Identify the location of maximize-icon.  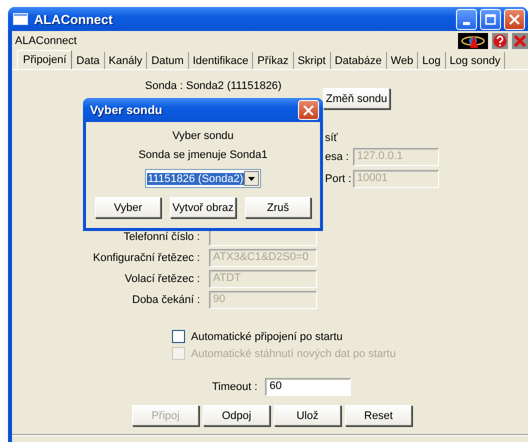
(490, 19).